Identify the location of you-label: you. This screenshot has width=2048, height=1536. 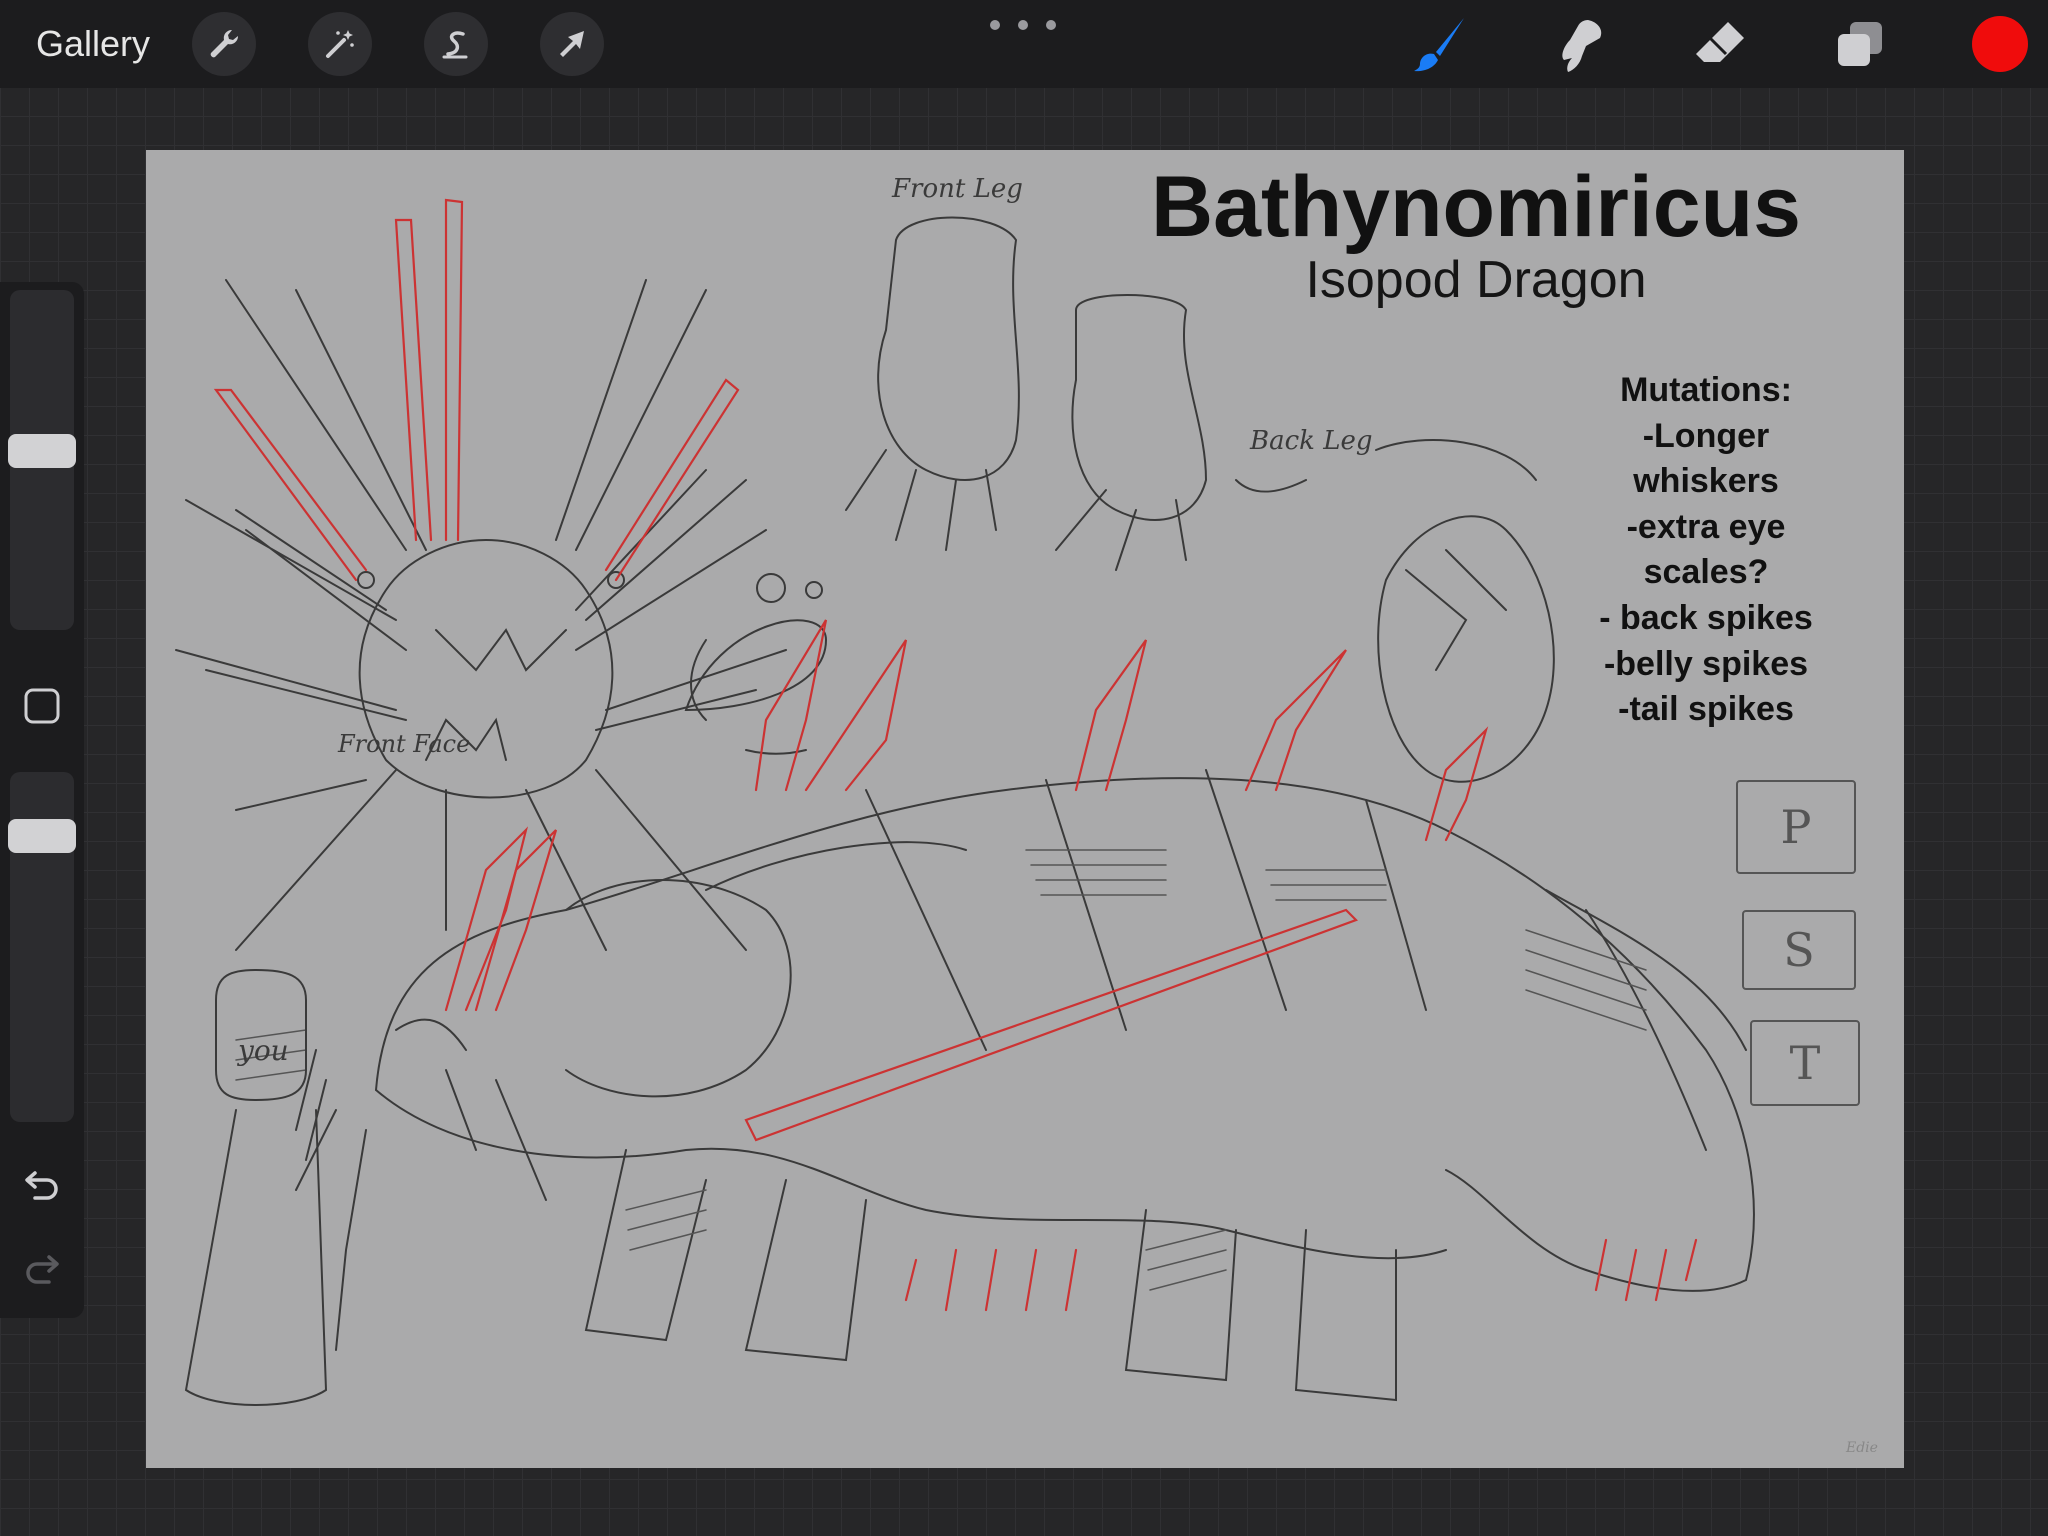
(263, 1050).